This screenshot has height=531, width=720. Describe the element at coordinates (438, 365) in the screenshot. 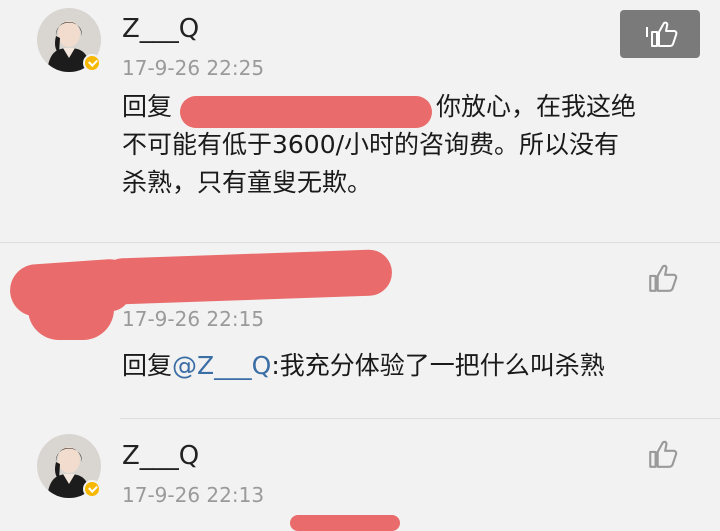

I see `comment-text-body: :我充分体验了一把什么叫杀熟` at that location.